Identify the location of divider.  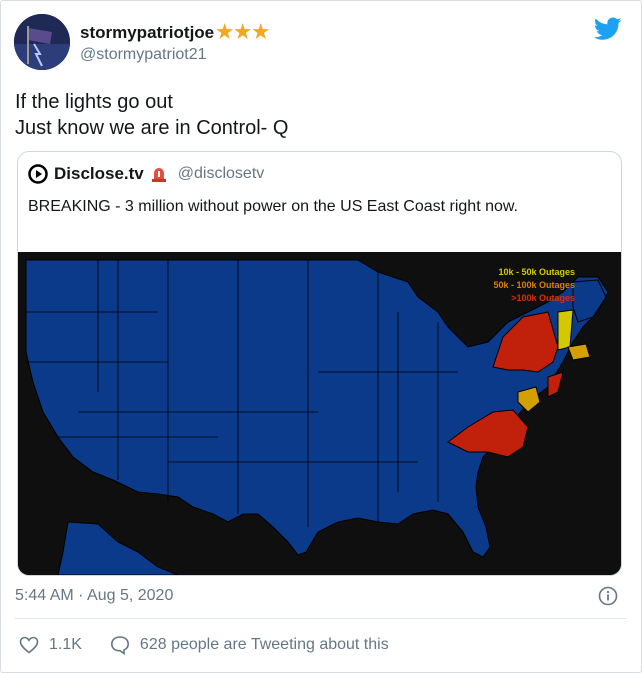
(321, 618).